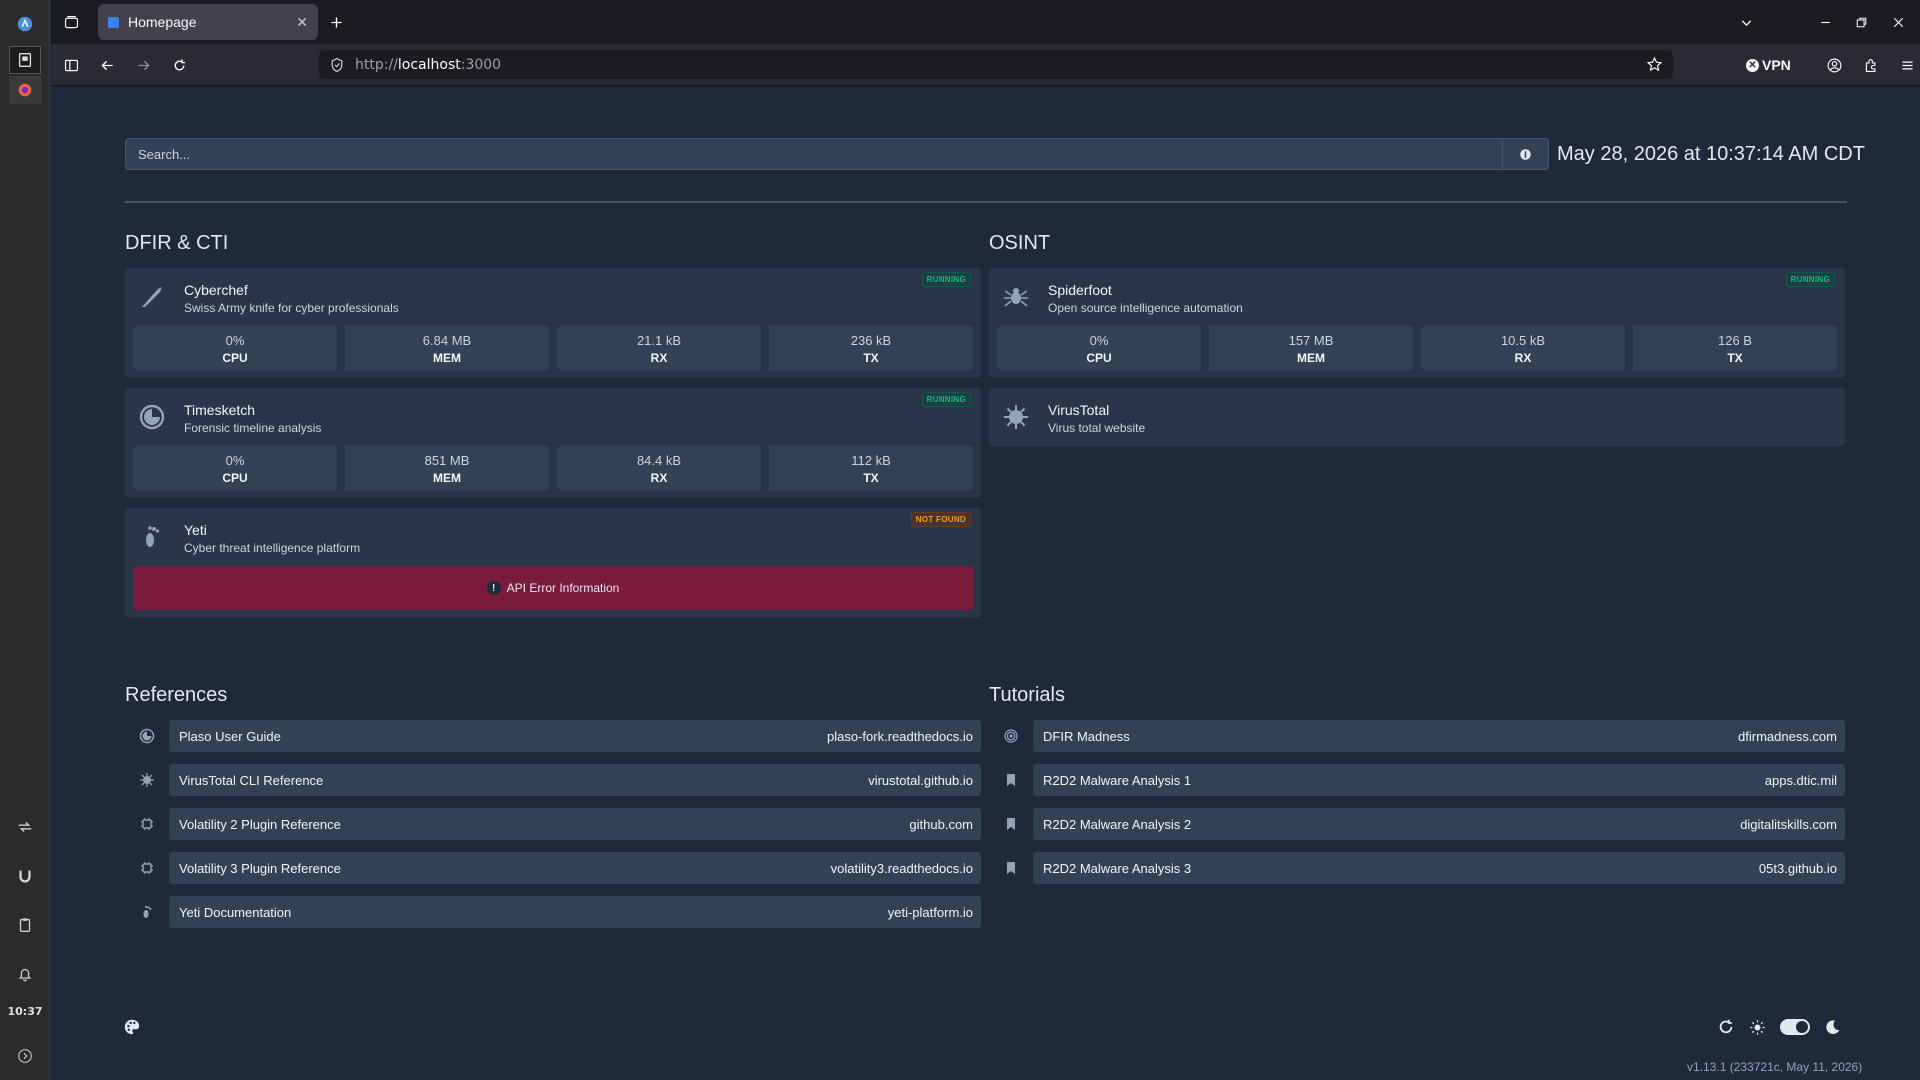 This screenshot has height=1080, width=1920. Describe the element at coordinates (71, 22) in the screenshot. I see `tab-overview-icon` at that location.